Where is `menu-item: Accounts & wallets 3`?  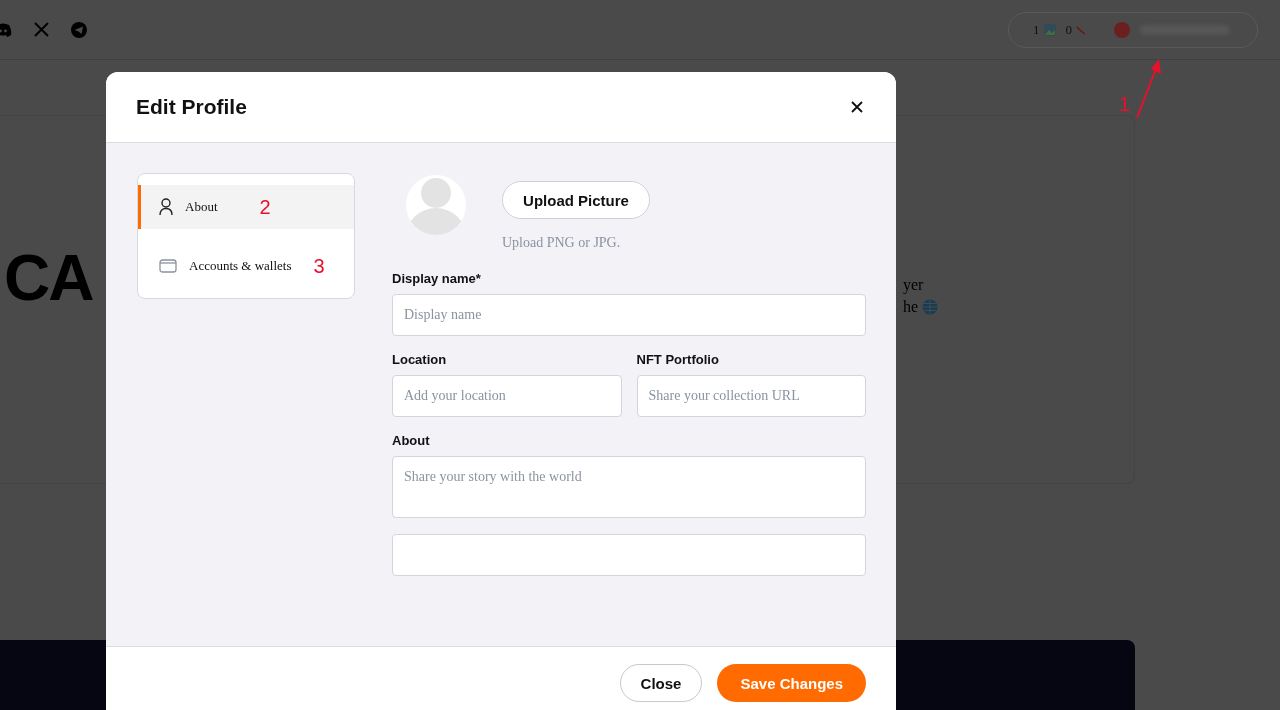 menu-item: Accounts & wallets 3 is located at coordinates (246, 266).